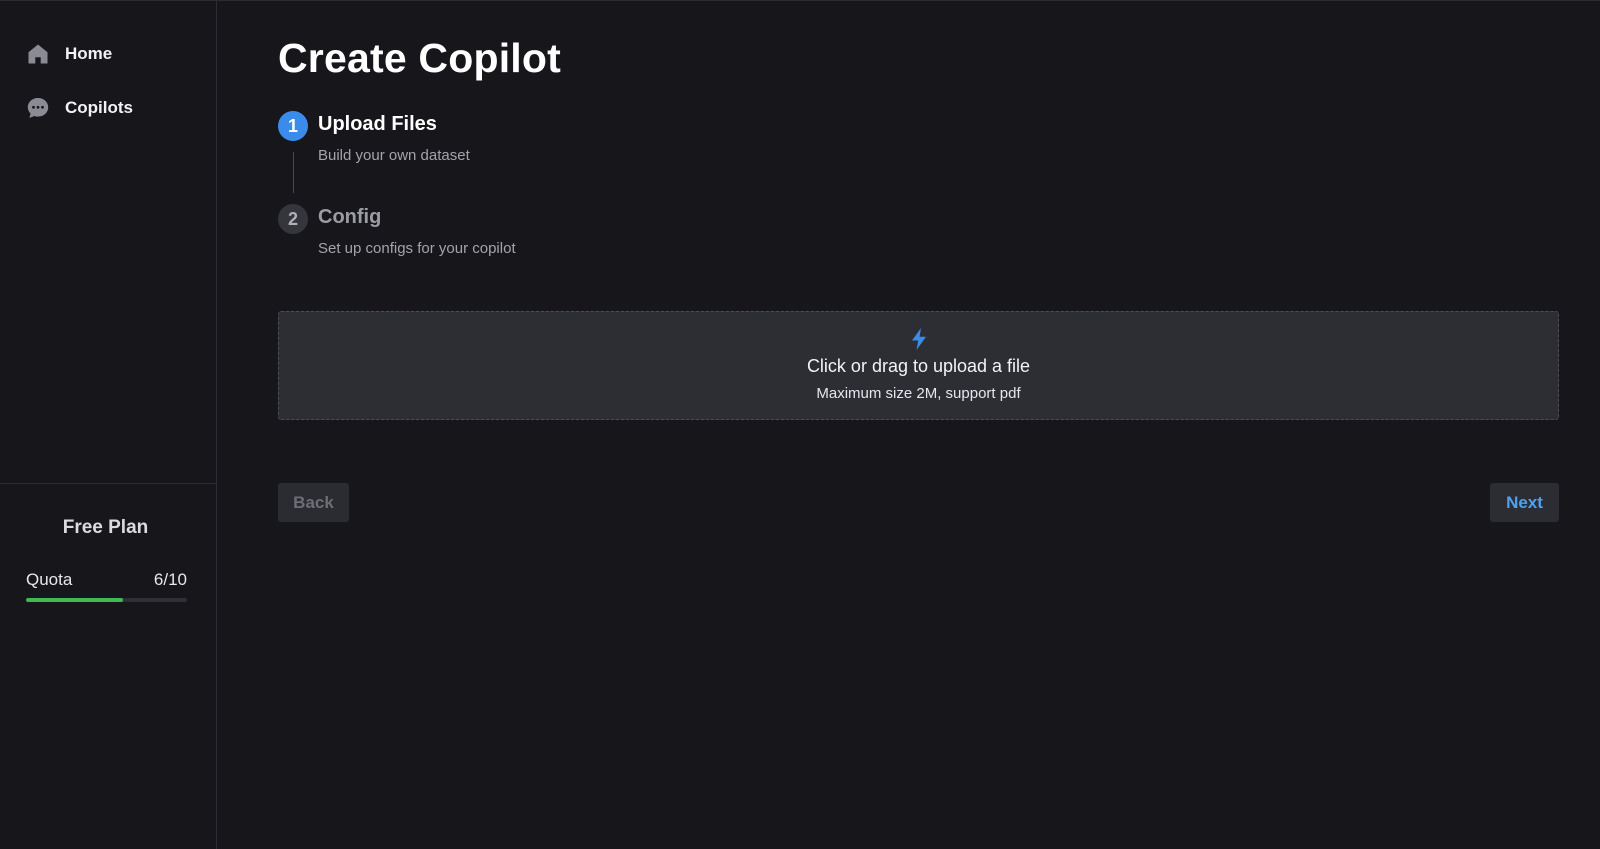 The image size is (1600, 849). Describe the element at coordinates (108, 425) in the screenshot. I see `sidebar: Home Copilots Free Plan Quota 6/10` at that location.